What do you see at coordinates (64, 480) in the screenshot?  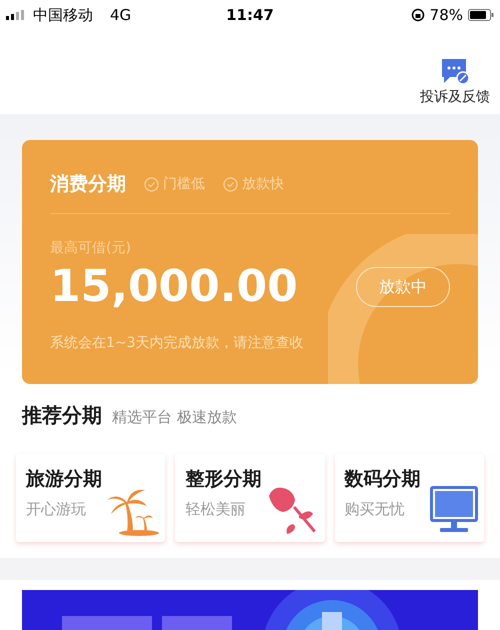 I see `category-title: 旅游分期` at bounding box center [64, 480].